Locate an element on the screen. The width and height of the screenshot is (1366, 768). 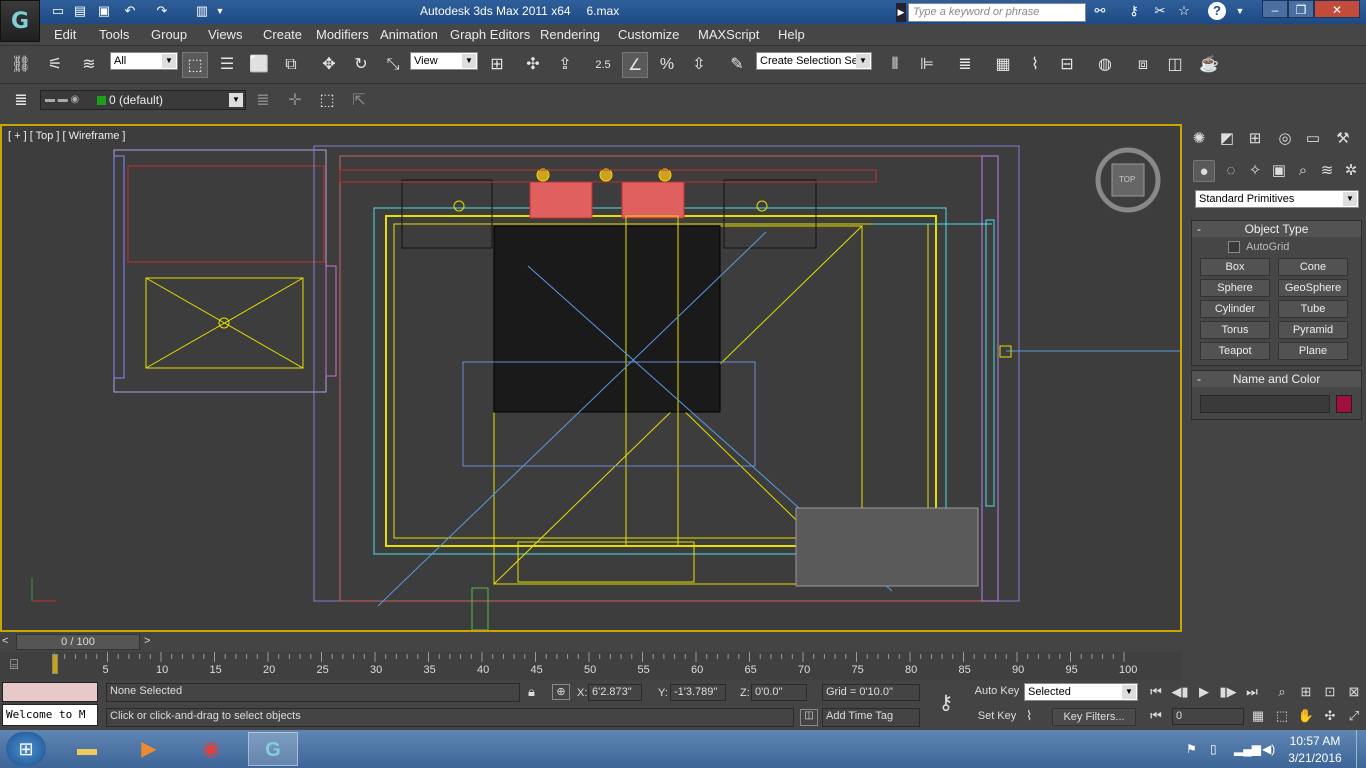
key-mode-selected-dropdown: Selected ▼ is located at coordinates (1081, 692).